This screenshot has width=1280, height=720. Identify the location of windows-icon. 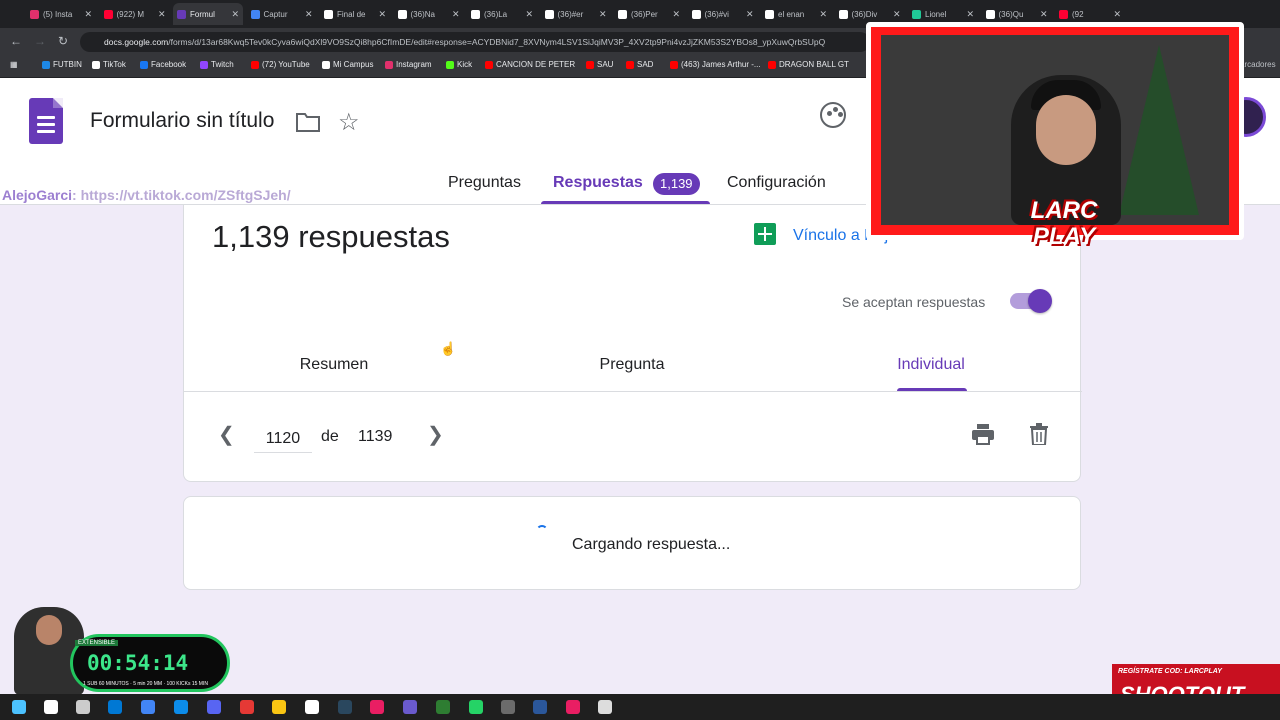
(19, 707).